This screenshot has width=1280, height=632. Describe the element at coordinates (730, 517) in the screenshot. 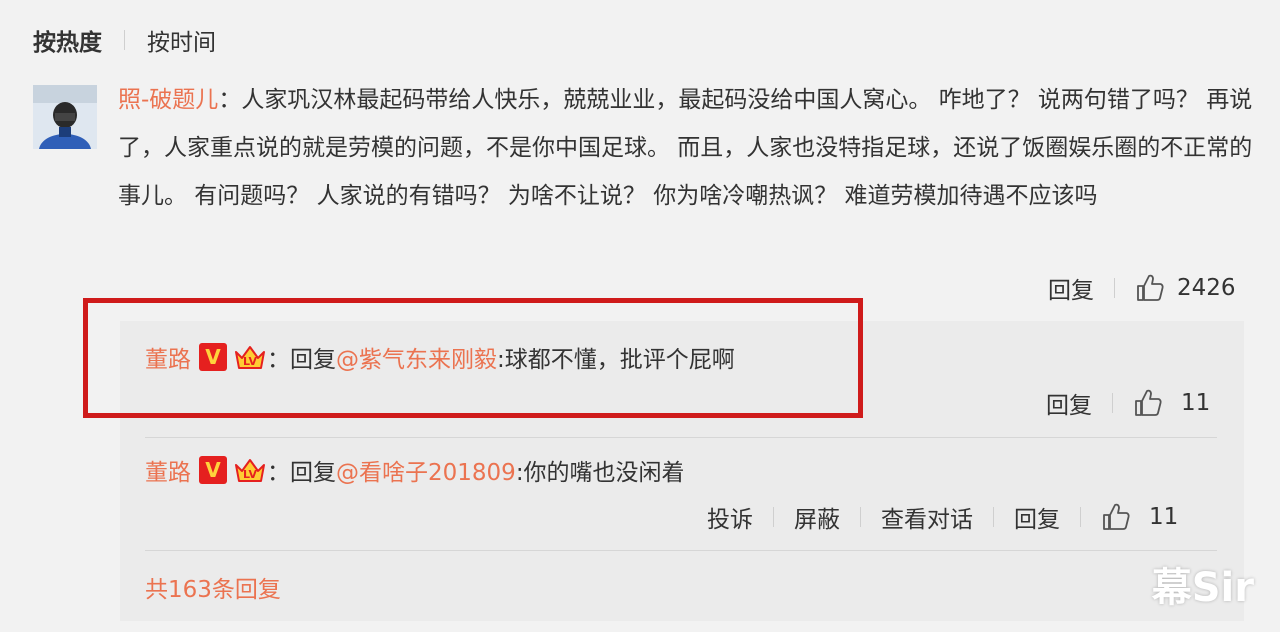

I see `report-button: 投诉` at that location.